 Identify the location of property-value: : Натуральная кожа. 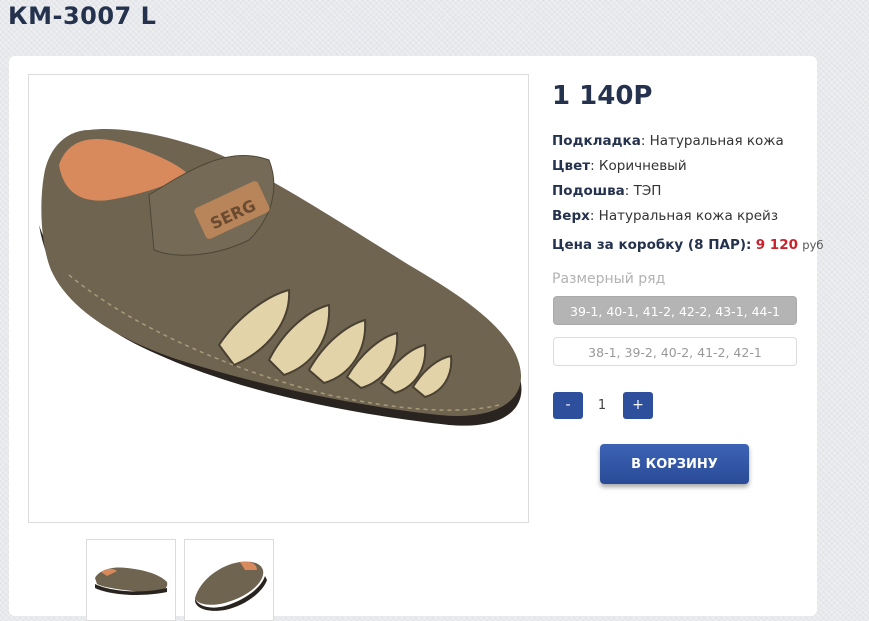
(712, 141).